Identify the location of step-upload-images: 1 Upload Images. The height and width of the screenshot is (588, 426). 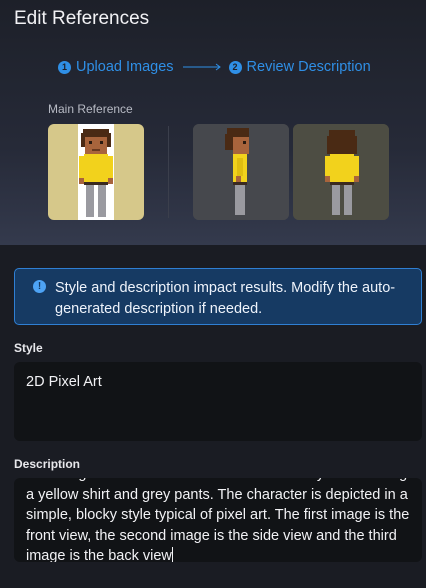
(116, 67).